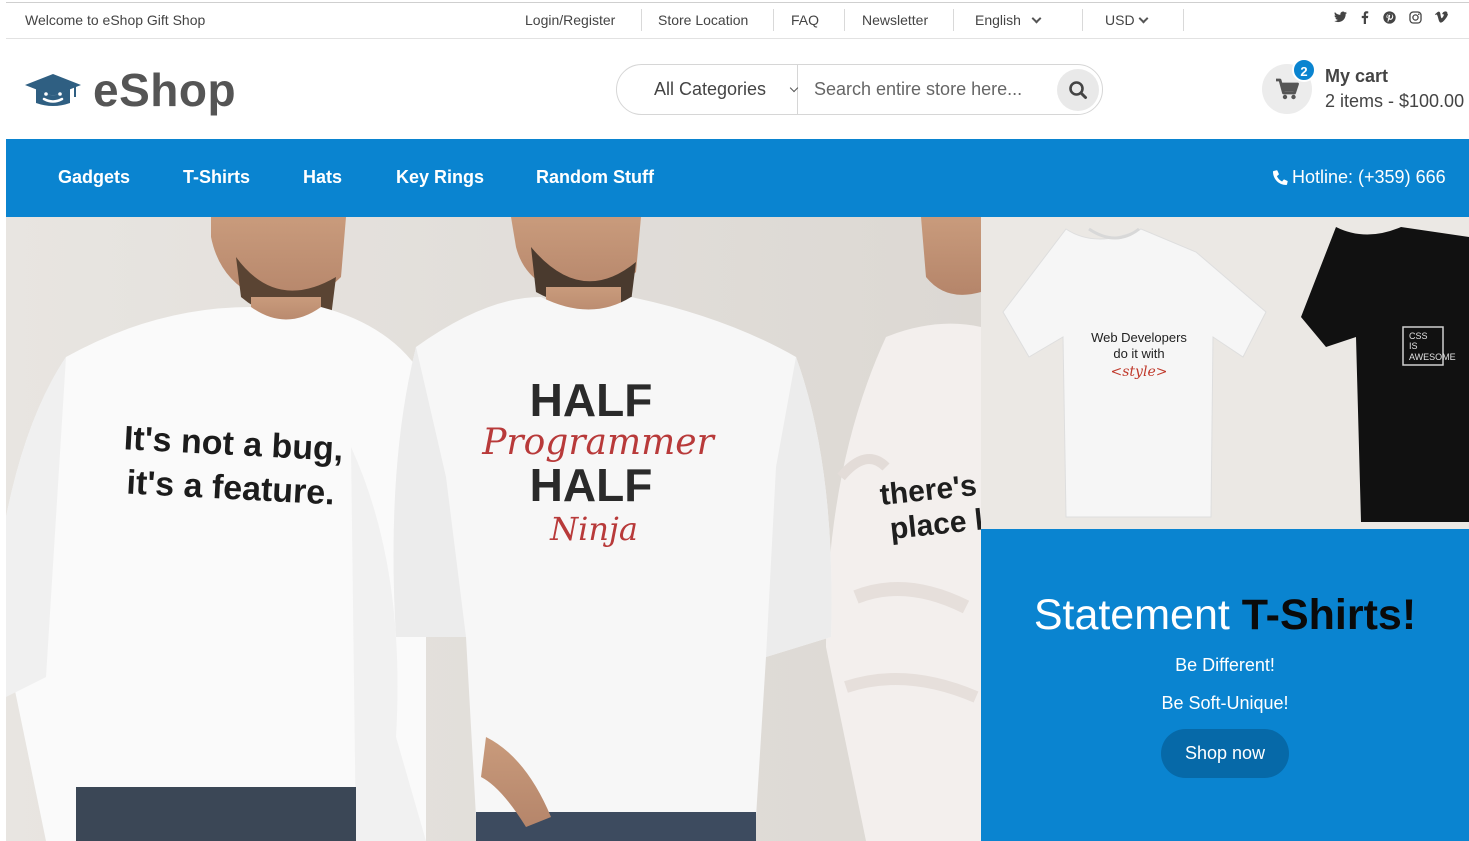 This screenshot has width=1469, height=841. Describe the element at coordinates (591, 400) in the screenshot. I see `hero-shirt2-line1: HALF` at that location.